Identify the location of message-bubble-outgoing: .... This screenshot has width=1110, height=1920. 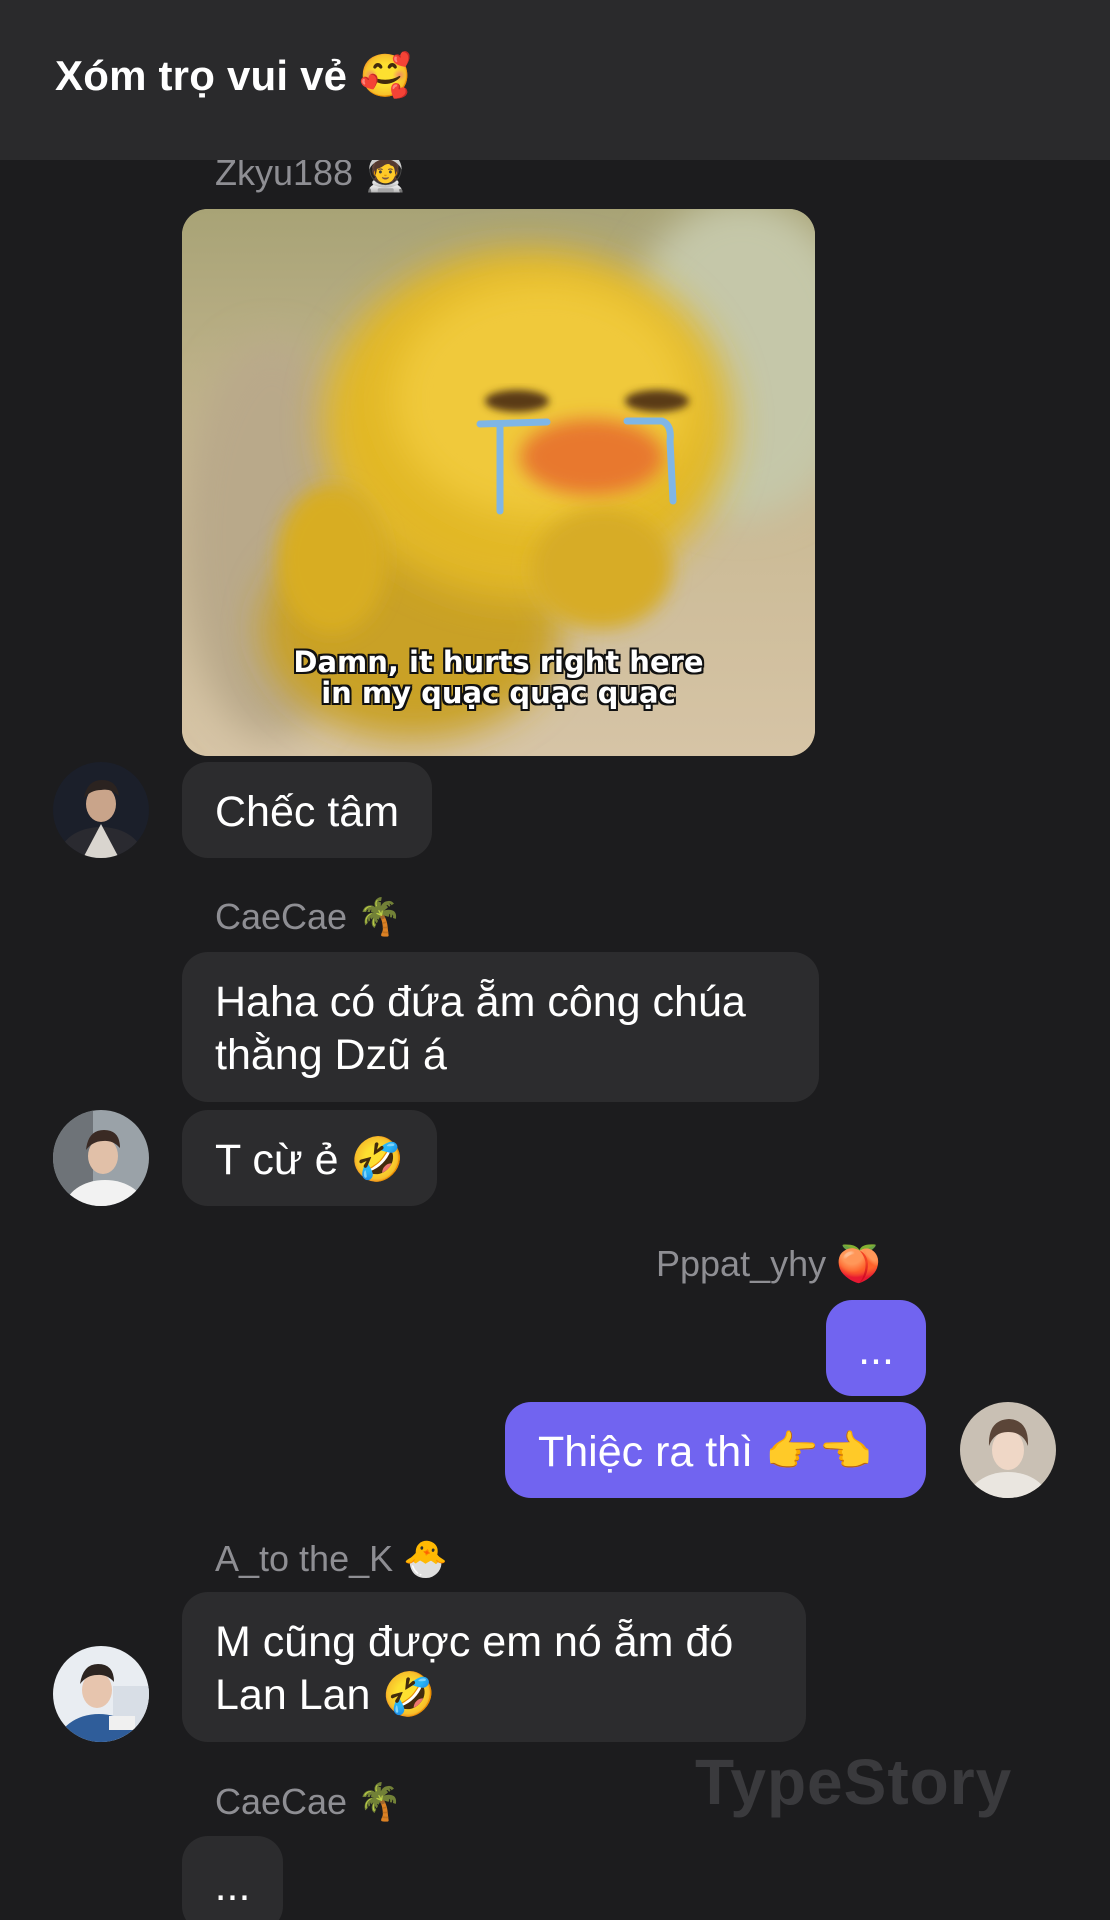
(876, 1348).